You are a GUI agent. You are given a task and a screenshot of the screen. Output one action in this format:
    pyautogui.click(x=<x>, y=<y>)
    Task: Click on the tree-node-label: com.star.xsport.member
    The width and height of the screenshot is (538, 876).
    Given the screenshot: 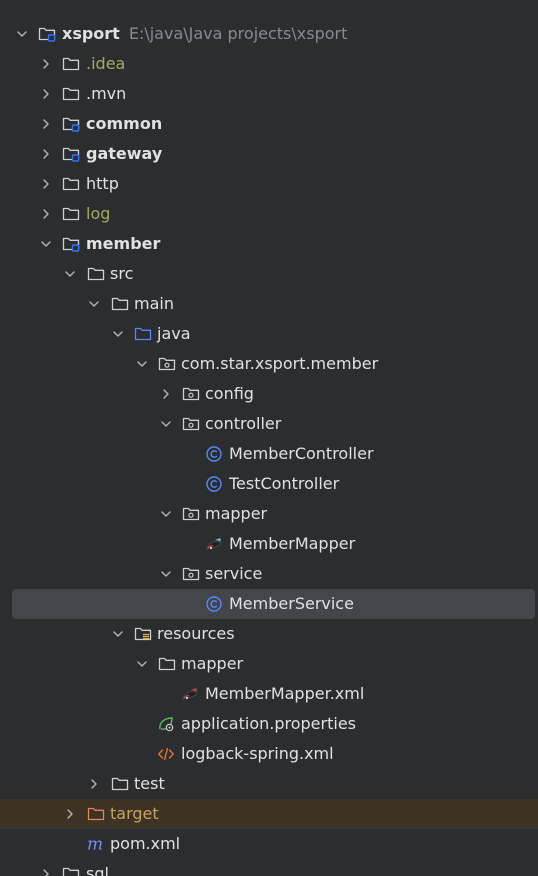 What is the action you would take?
    pyautogui.click(x=280, y=363)
    